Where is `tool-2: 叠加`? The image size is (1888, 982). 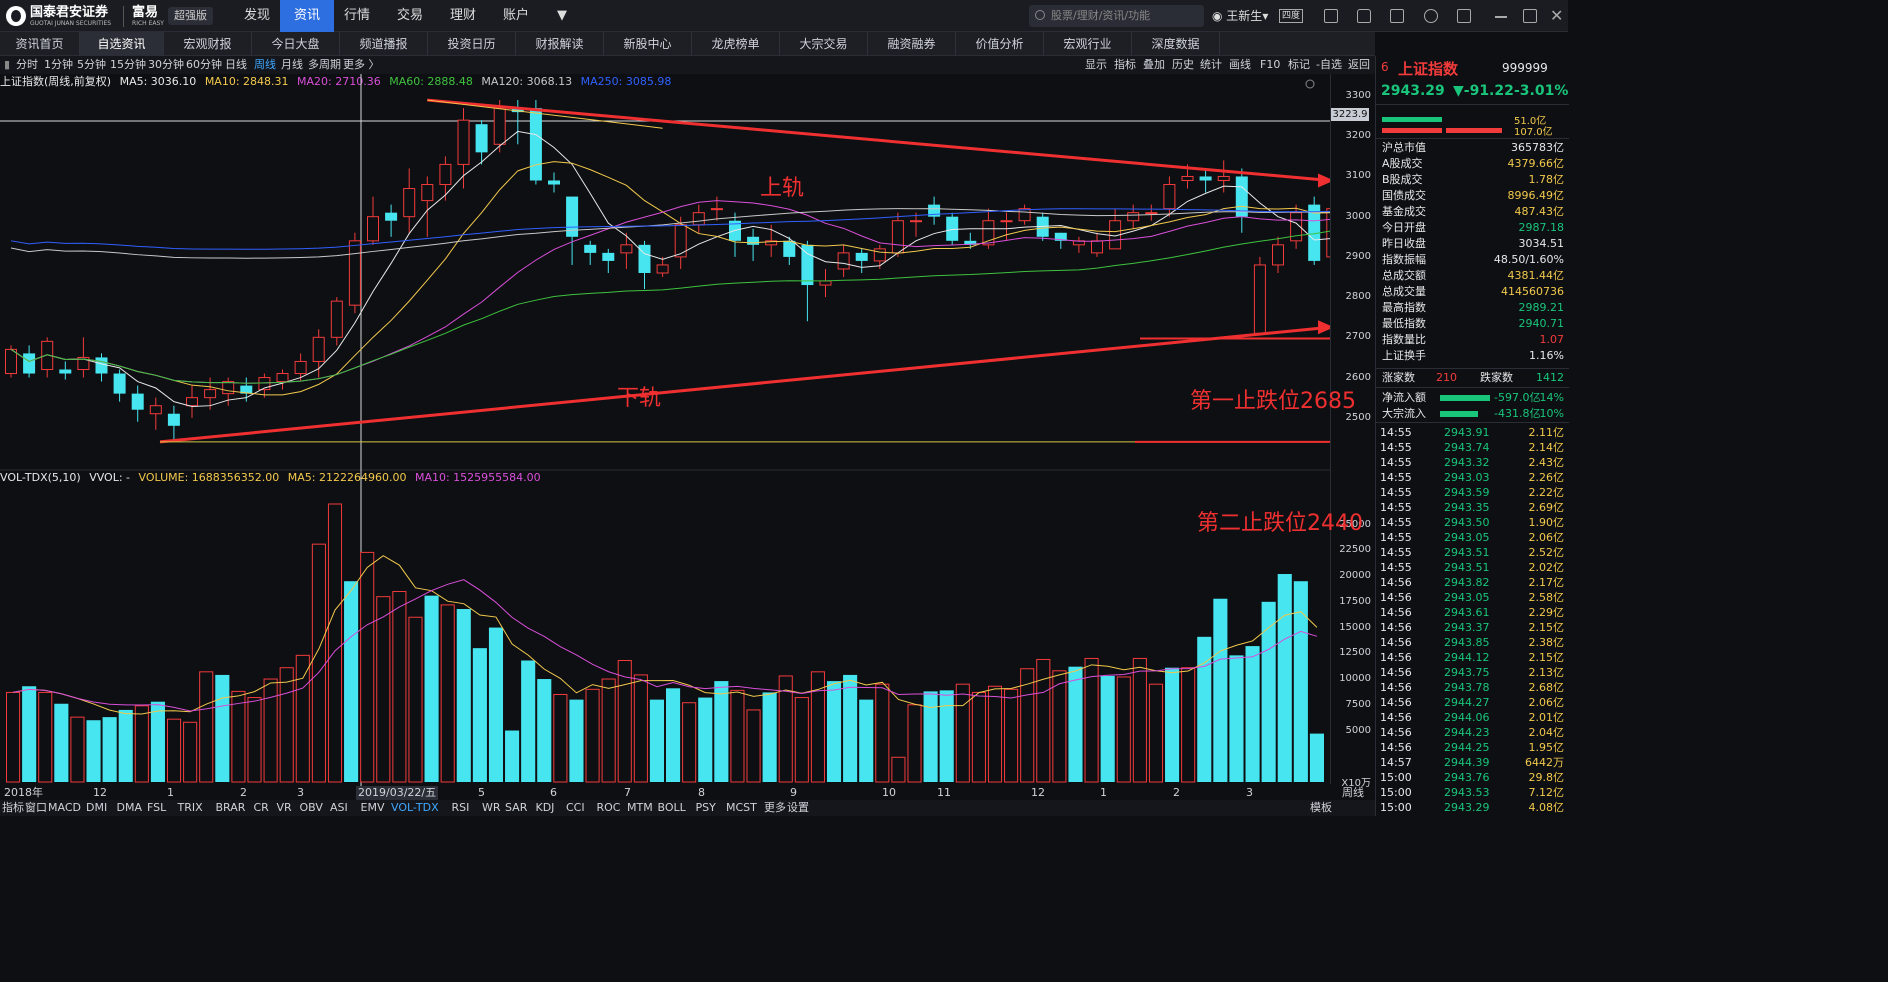 tool-2: 叠加 is located at coordinates (1154, 65).